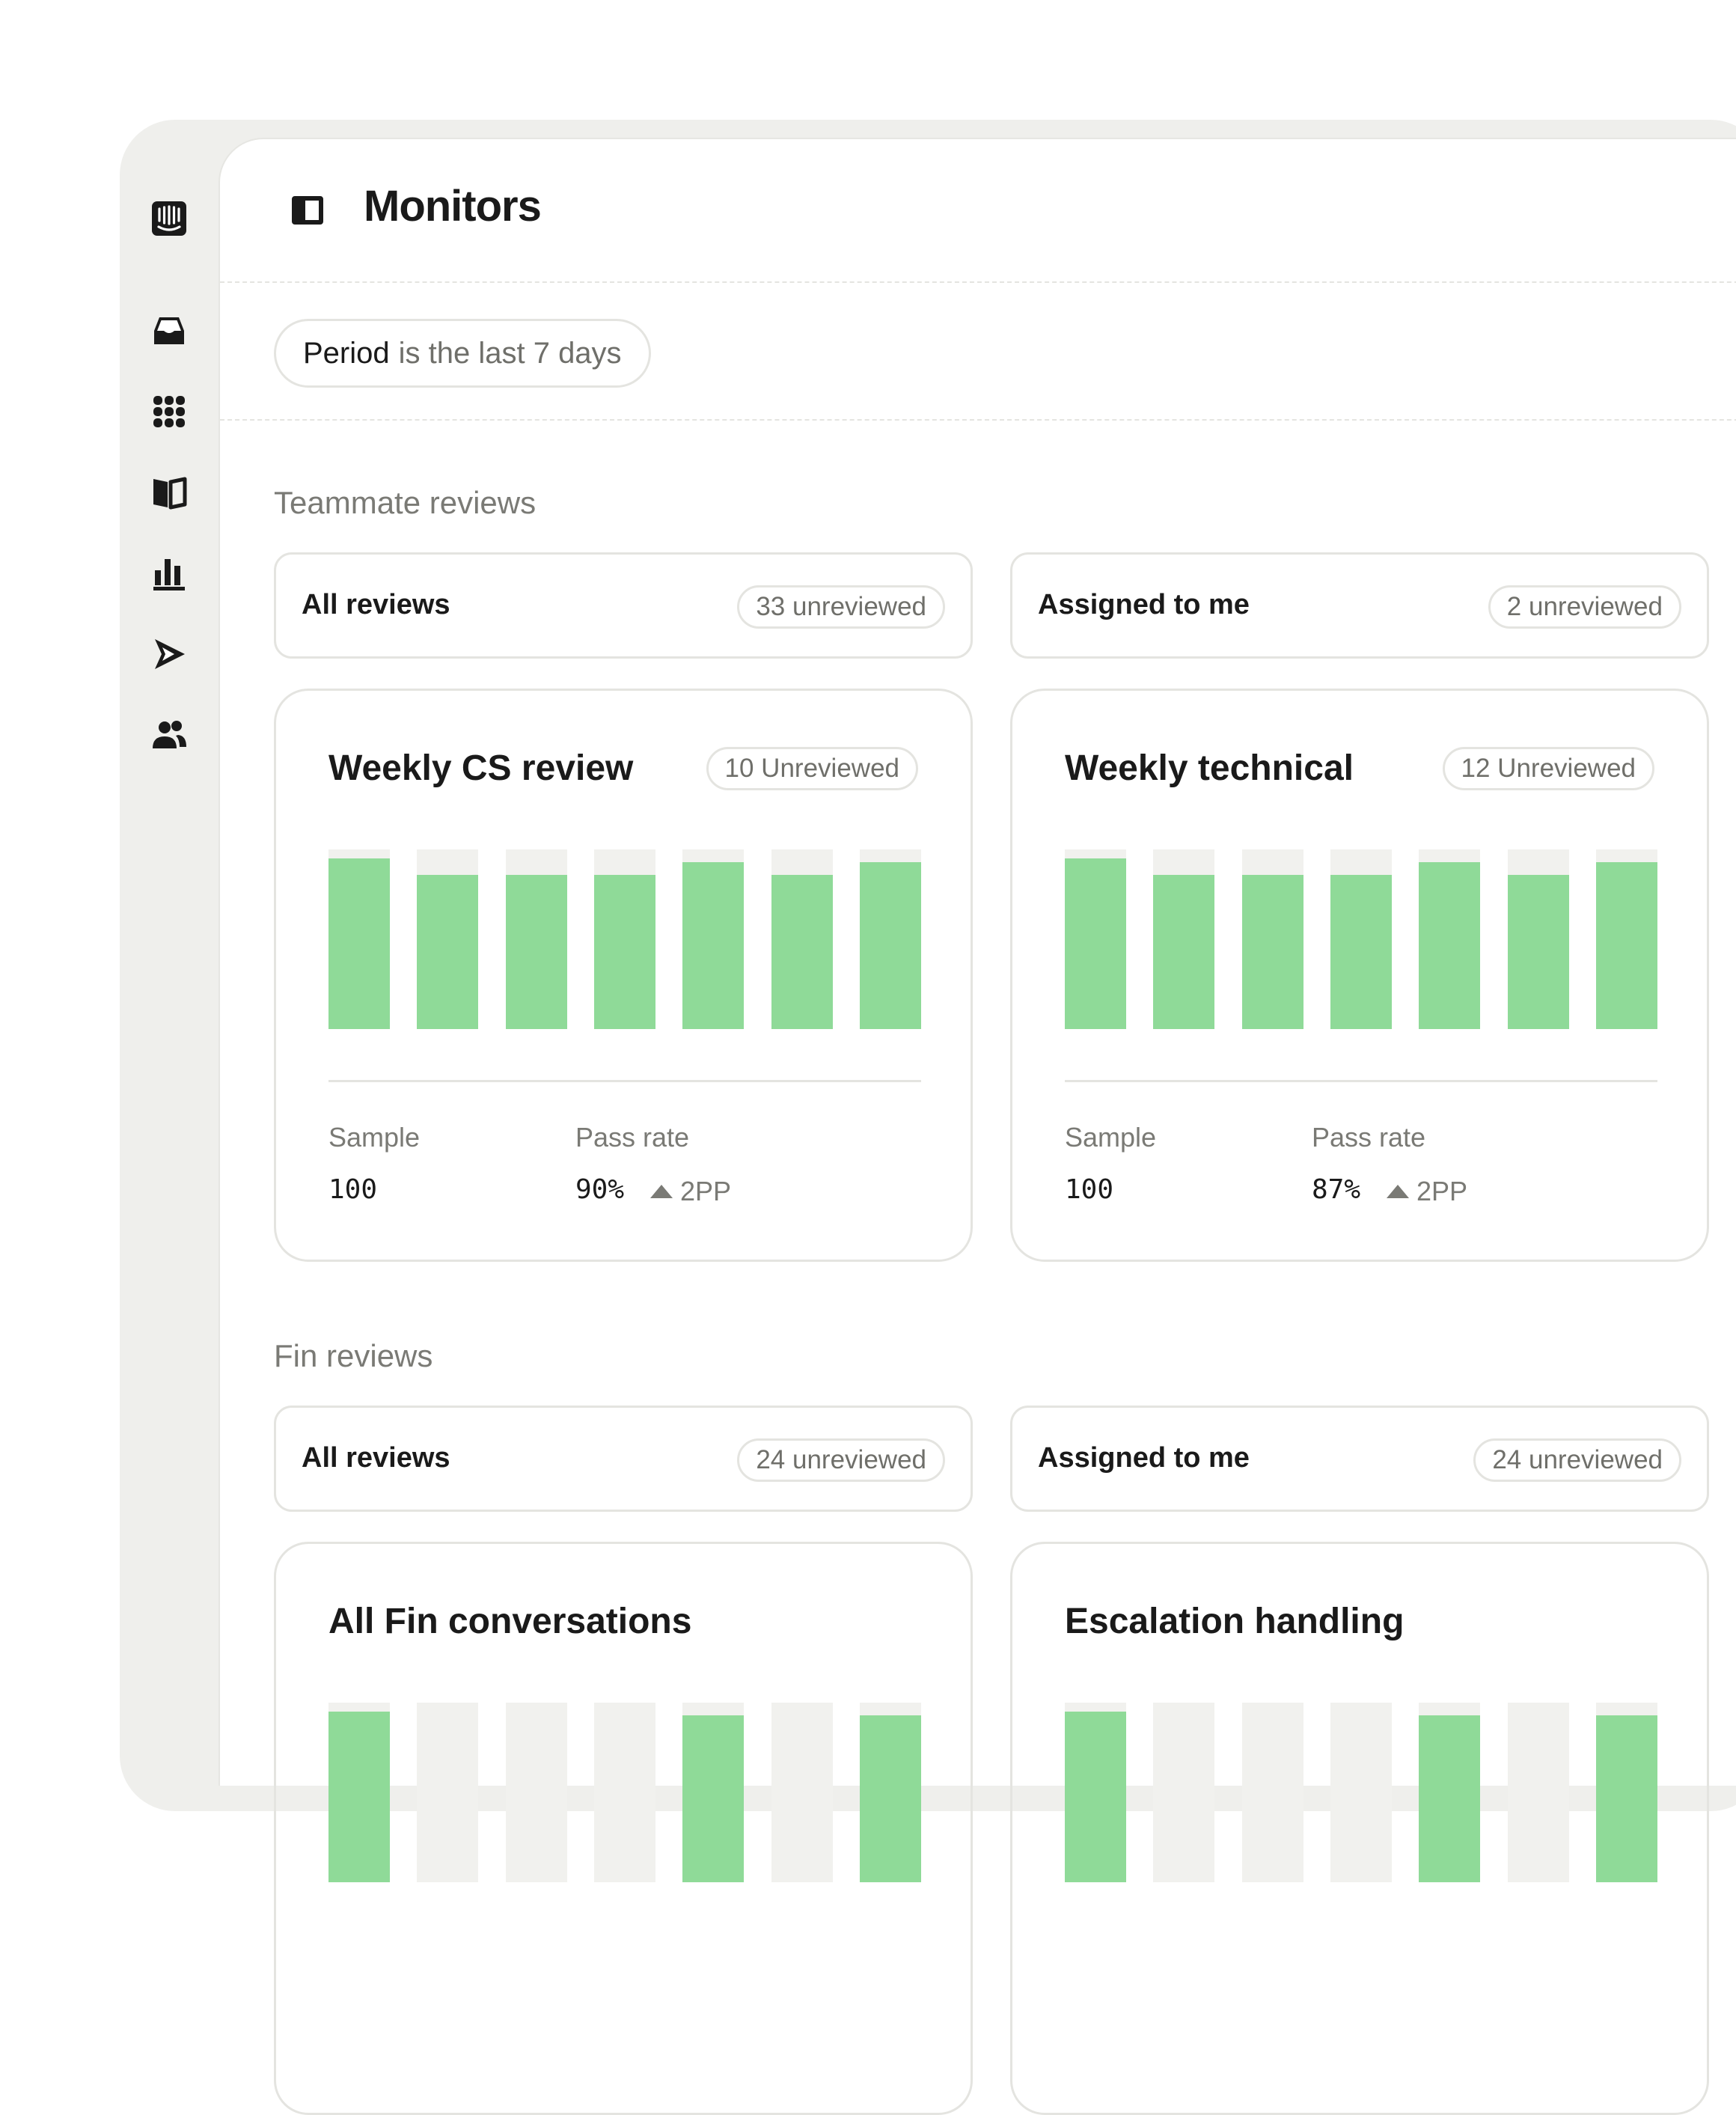  What do you see at coordinates (169, 573) in the screenshot?
I see `reports-chart-icon` at bounding box center [169, 573].